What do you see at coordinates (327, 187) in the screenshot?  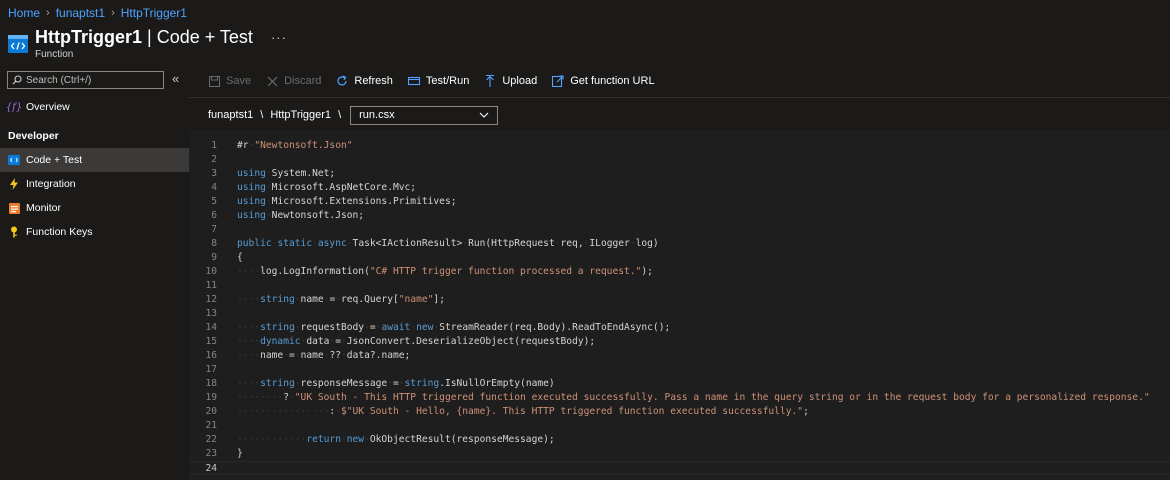 I see `code-text: using·Microsoft.AspNetCore.Mvc;` at bounding box center [327, 187].